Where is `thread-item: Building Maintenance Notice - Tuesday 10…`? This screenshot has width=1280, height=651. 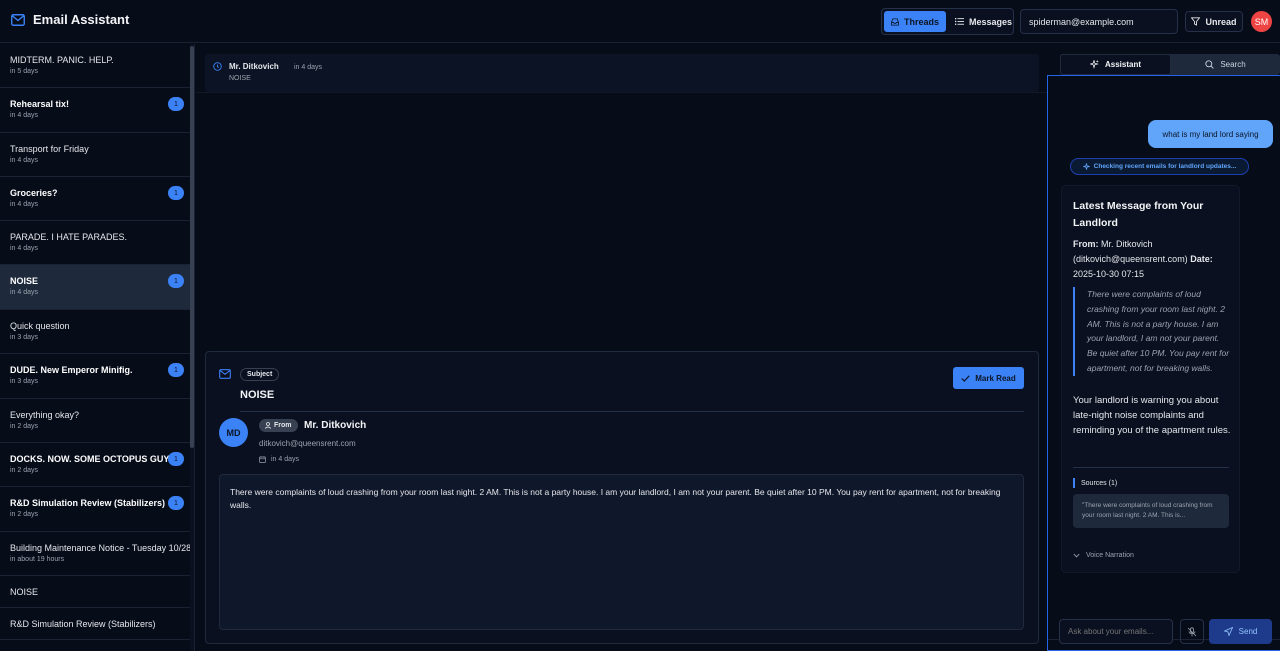
thread-item: Building Maintenance Notice - Tuesday 10… is located at coordinates (96, 554).